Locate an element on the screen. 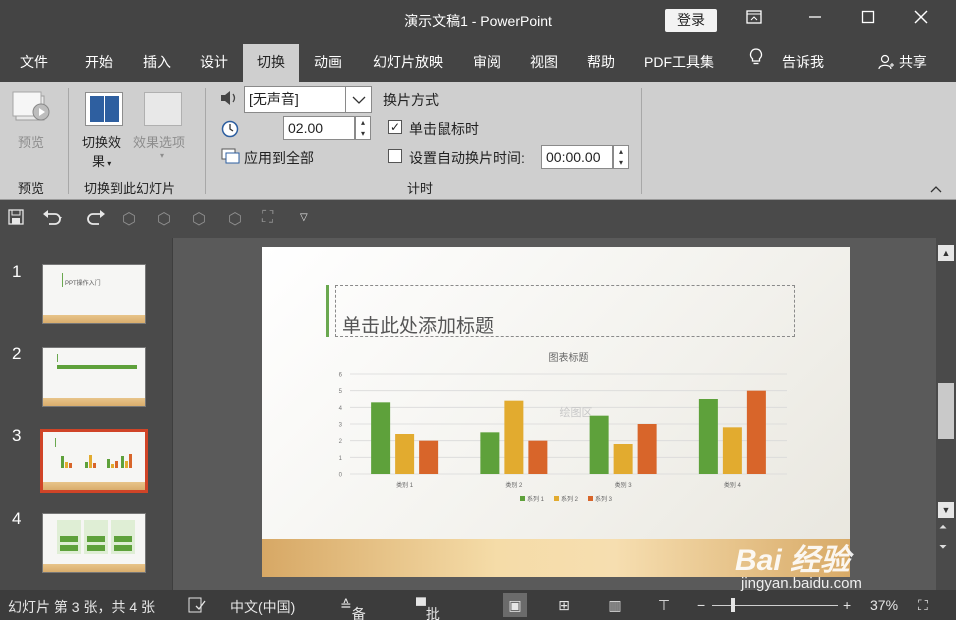 The height and width of the screenshot is (620, 956). effect-options-icon is located at coordinates (163, 109).